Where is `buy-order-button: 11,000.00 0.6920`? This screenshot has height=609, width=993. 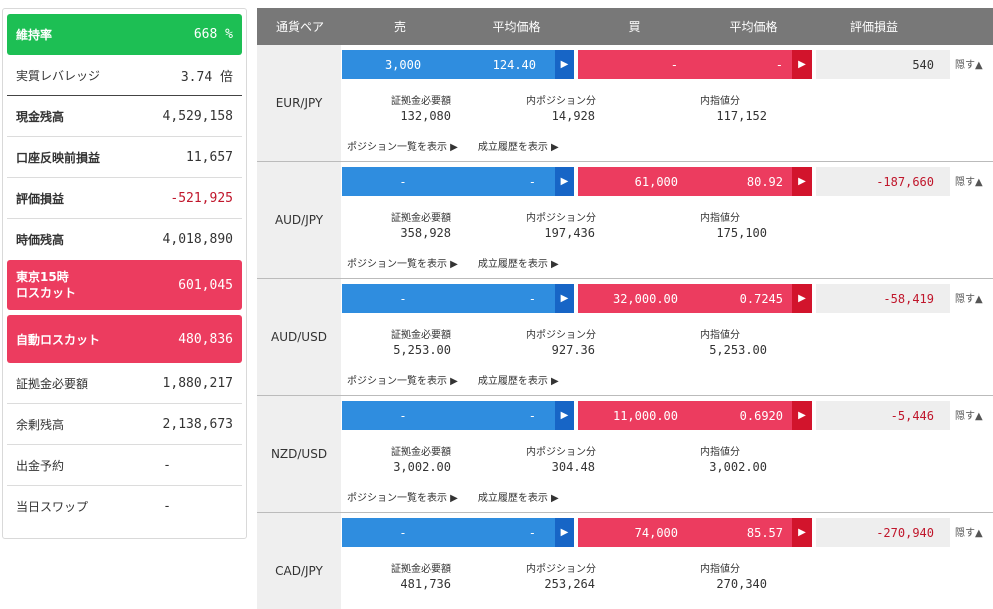
buy-order-button: 11,000.00 0.6920 is located at coordinates (685, 415).